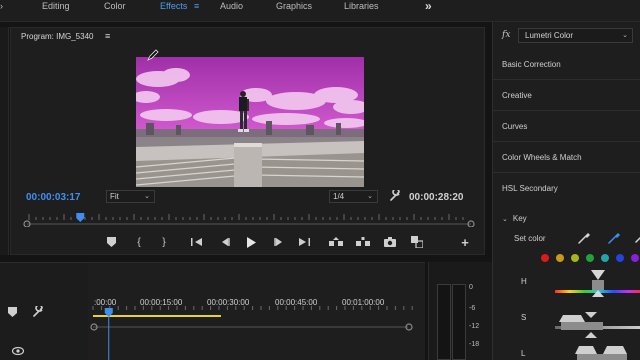  What do you see at coordinates (519, 218) in the screenshot?
I see `key-label: Key` at bounding box center [519, 218].